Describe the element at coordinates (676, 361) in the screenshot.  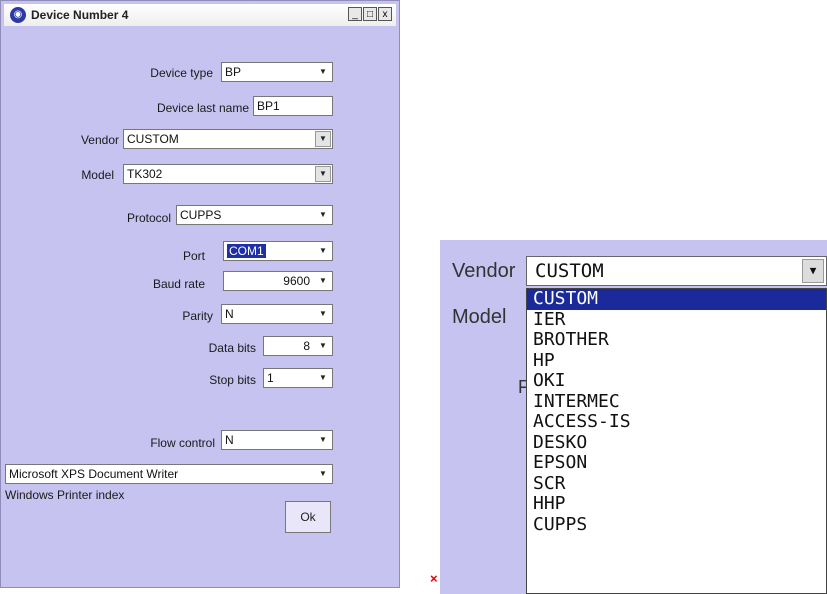
I see `vendor-option: HP` at that location.